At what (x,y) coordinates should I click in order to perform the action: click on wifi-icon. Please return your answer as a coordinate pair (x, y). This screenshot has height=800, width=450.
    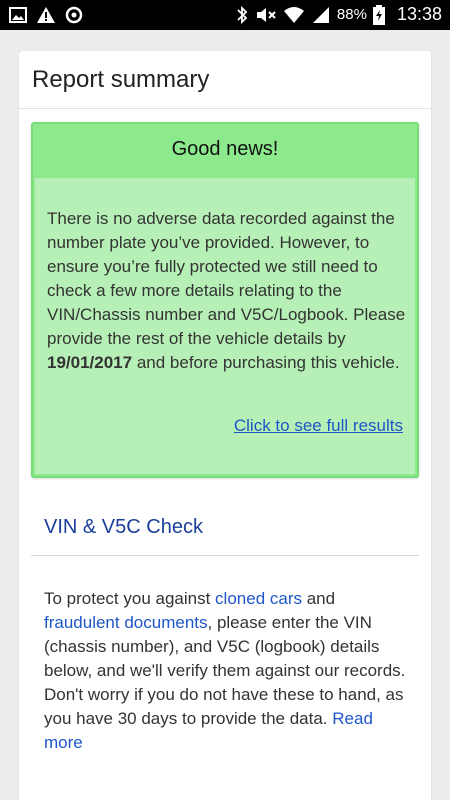
    Looking at the image, I should click on (294, 15).